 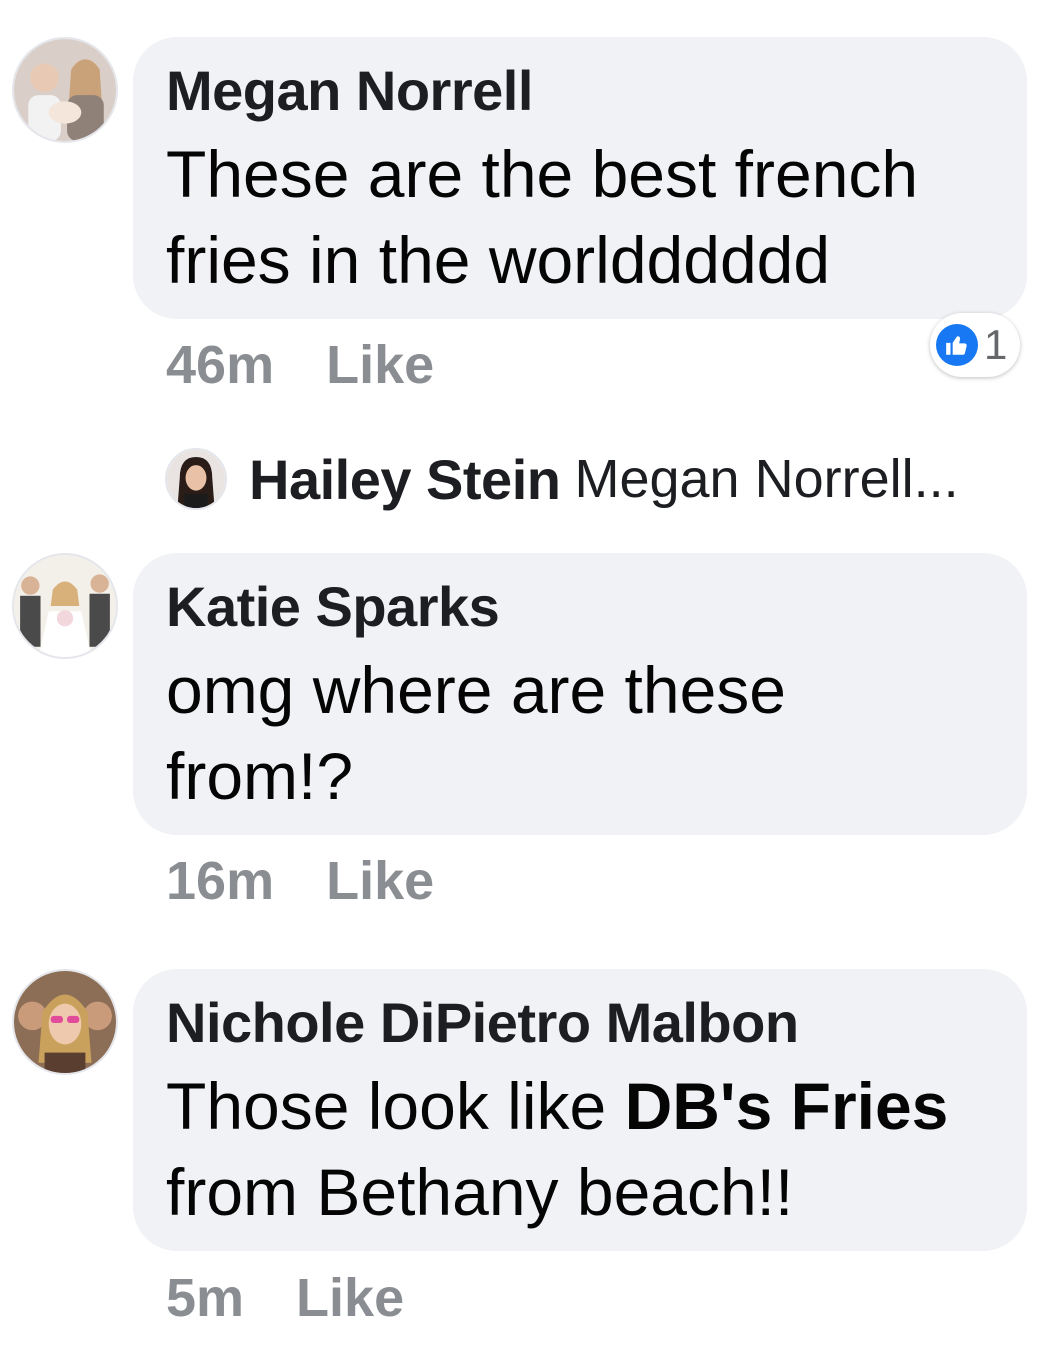 I want to click on comment-timestamp: 46m, so click(x=220, y=365).